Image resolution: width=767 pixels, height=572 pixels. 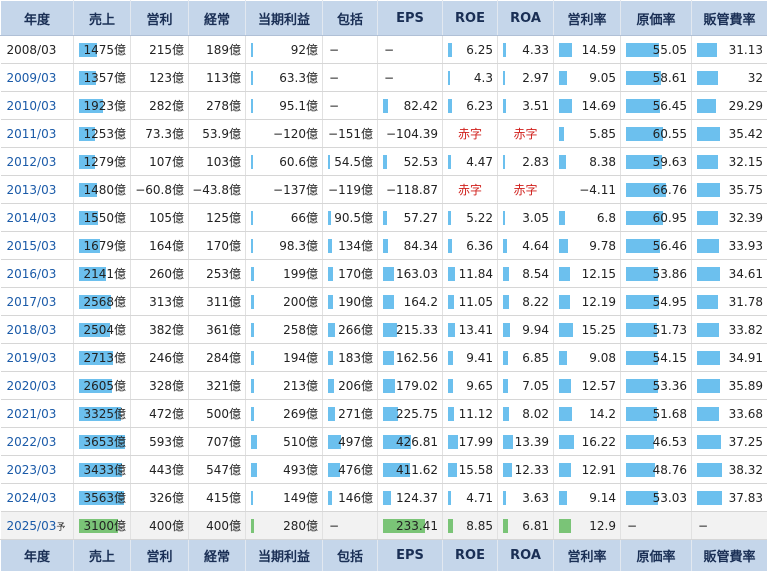 I want to click on cell-value: 2504億, so click(x=104, y=330).